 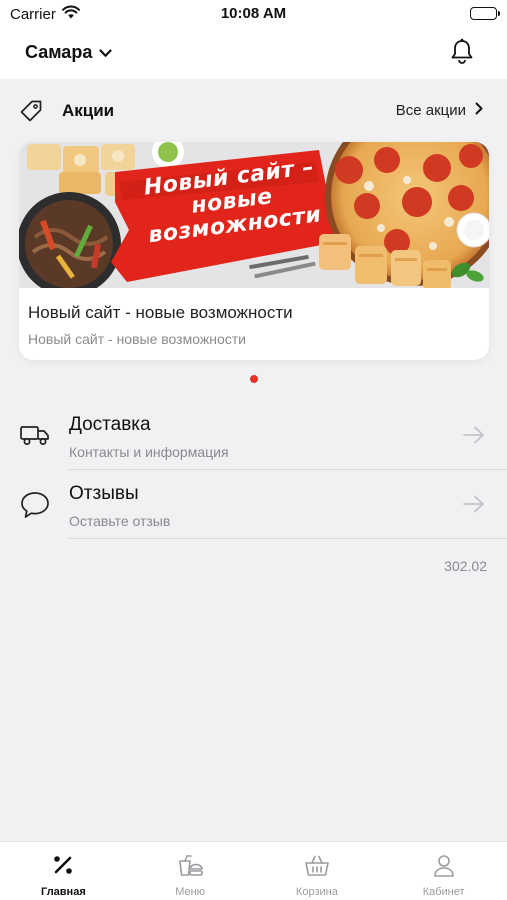 I want to click on carousel-page-indicator, so click(x=254, y=379).